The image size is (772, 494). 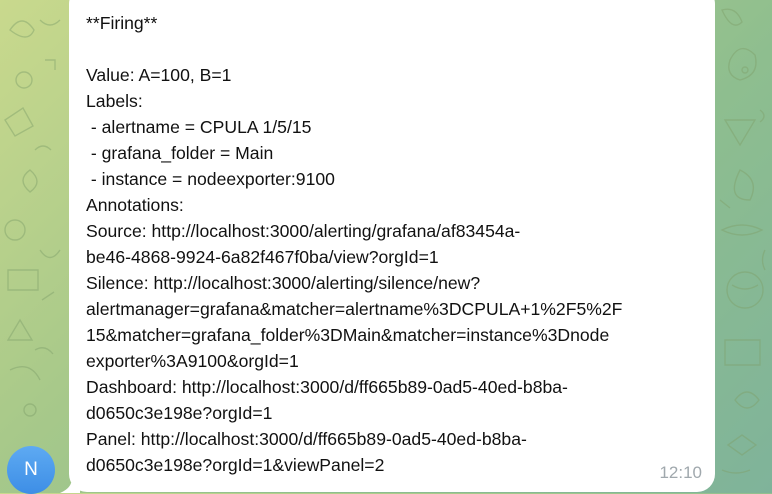 What do you see at coordinates (135, 205) in the screenshot?
I see `message-line: Annotations:` at bounding box center [135, 205].